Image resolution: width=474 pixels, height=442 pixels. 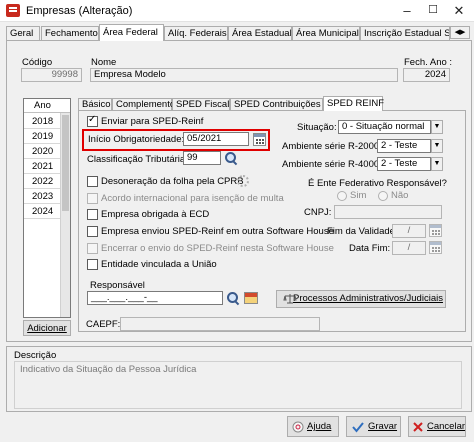 I want to click on fech-ano-field: 2024, so click(x=426, y=75).